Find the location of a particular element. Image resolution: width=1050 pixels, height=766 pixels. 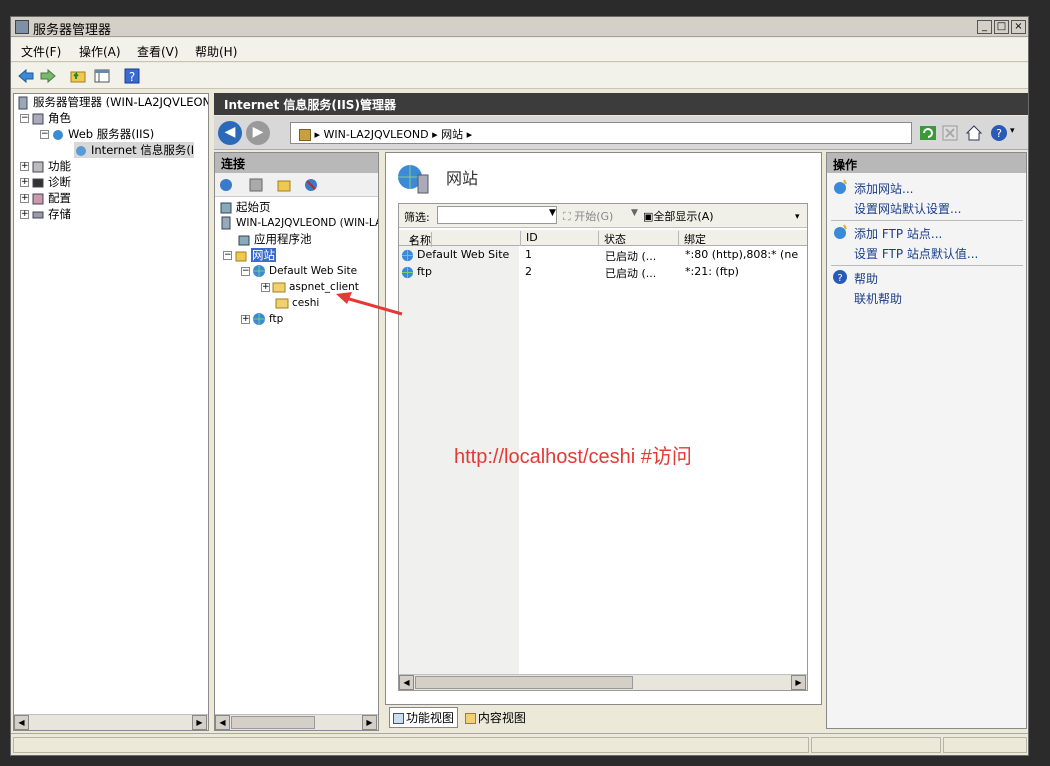

menu-action: 操作(A) is located at coordinates (100, 51).